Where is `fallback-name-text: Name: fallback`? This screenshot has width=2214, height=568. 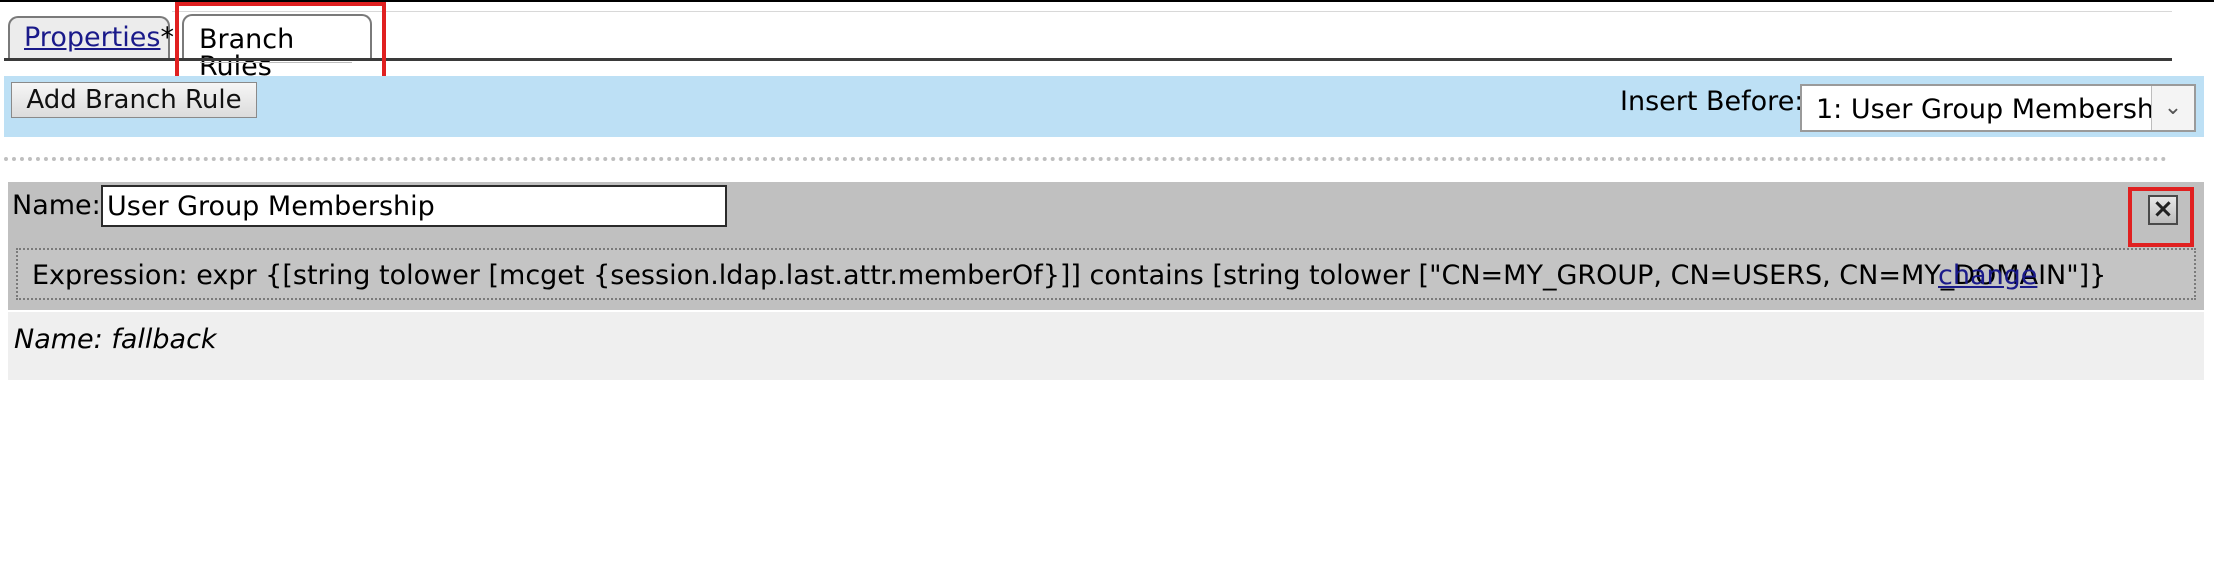 fallback-name-text: Name: fallback is located at coordinates (115, 339).